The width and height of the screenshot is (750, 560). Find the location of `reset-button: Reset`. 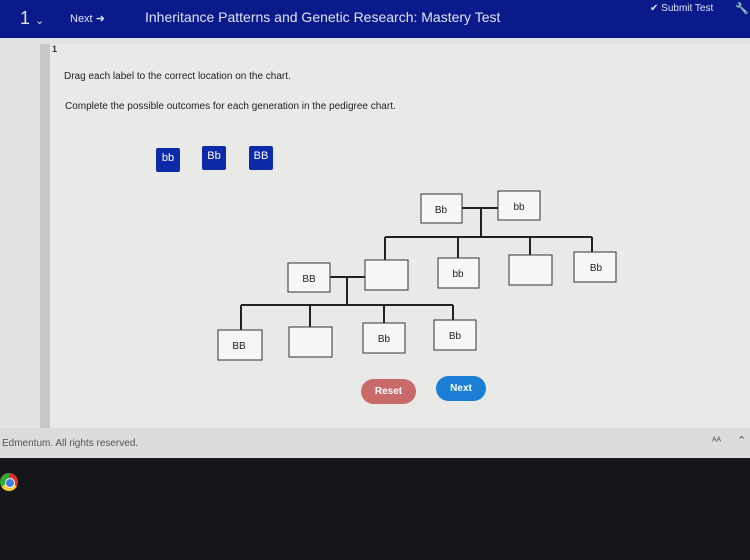

reset-button: Reset is located at coordinates (388, 391).